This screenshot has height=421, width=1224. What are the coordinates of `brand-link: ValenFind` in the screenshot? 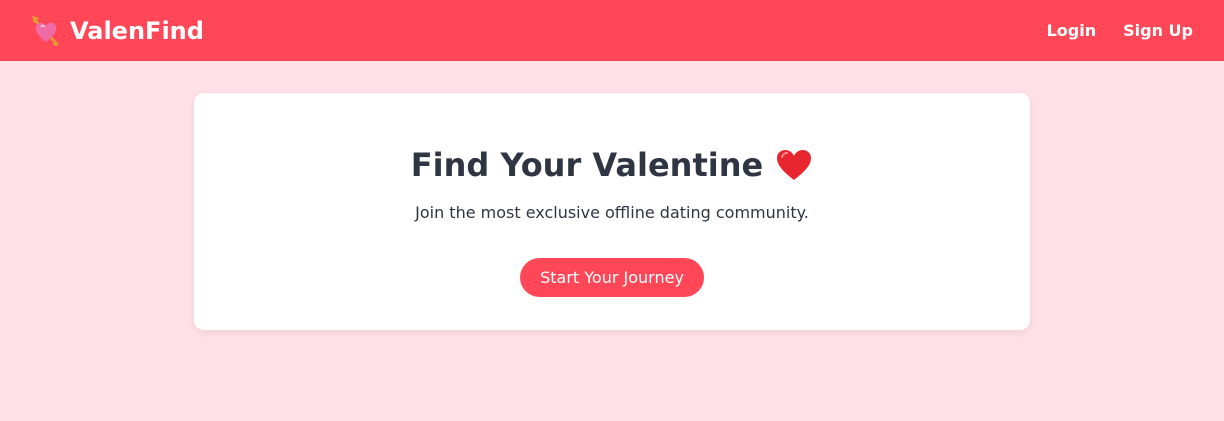 It's located at (118, 30).